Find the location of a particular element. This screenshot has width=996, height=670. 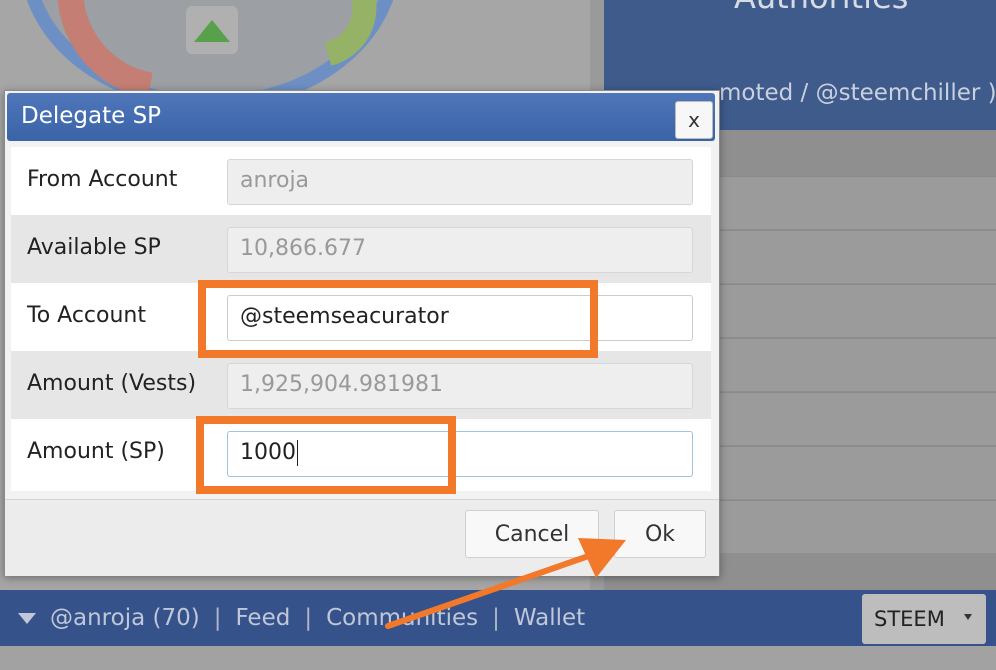

arrow-shaft is located at coordinates (494, 589).